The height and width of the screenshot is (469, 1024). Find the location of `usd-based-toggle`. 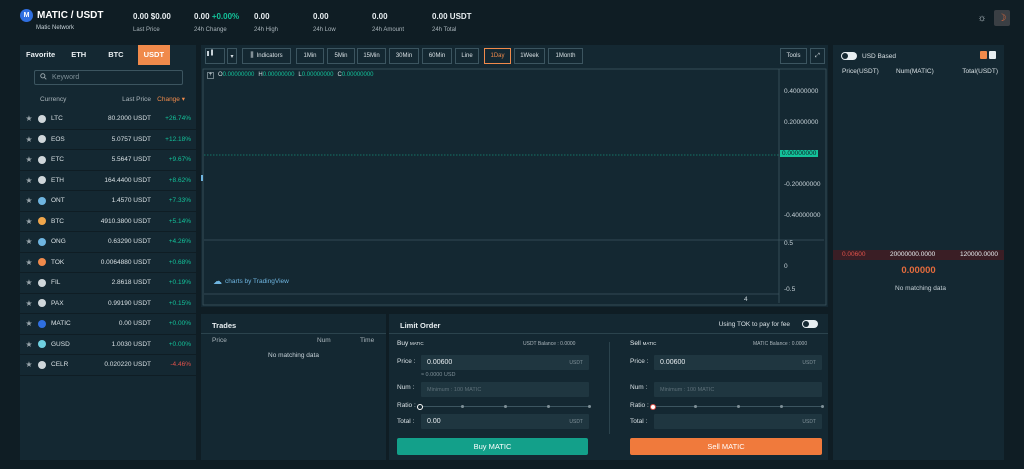

usd-based-toggle is located at coordinates (849, 56).